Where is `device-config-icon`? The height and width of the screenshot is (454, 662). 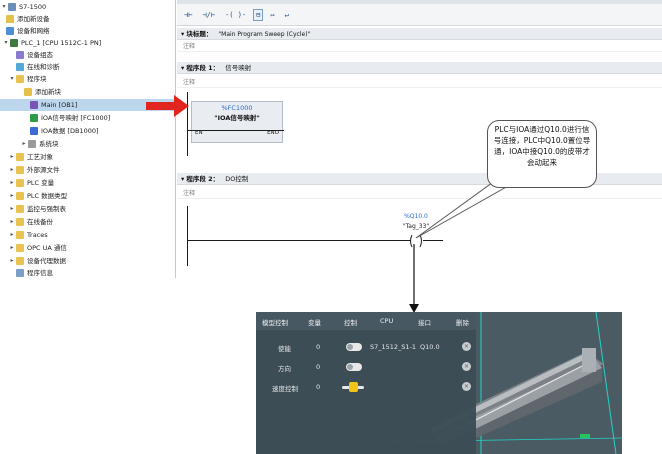 device-config-icon is located at coordinates (20, 55).